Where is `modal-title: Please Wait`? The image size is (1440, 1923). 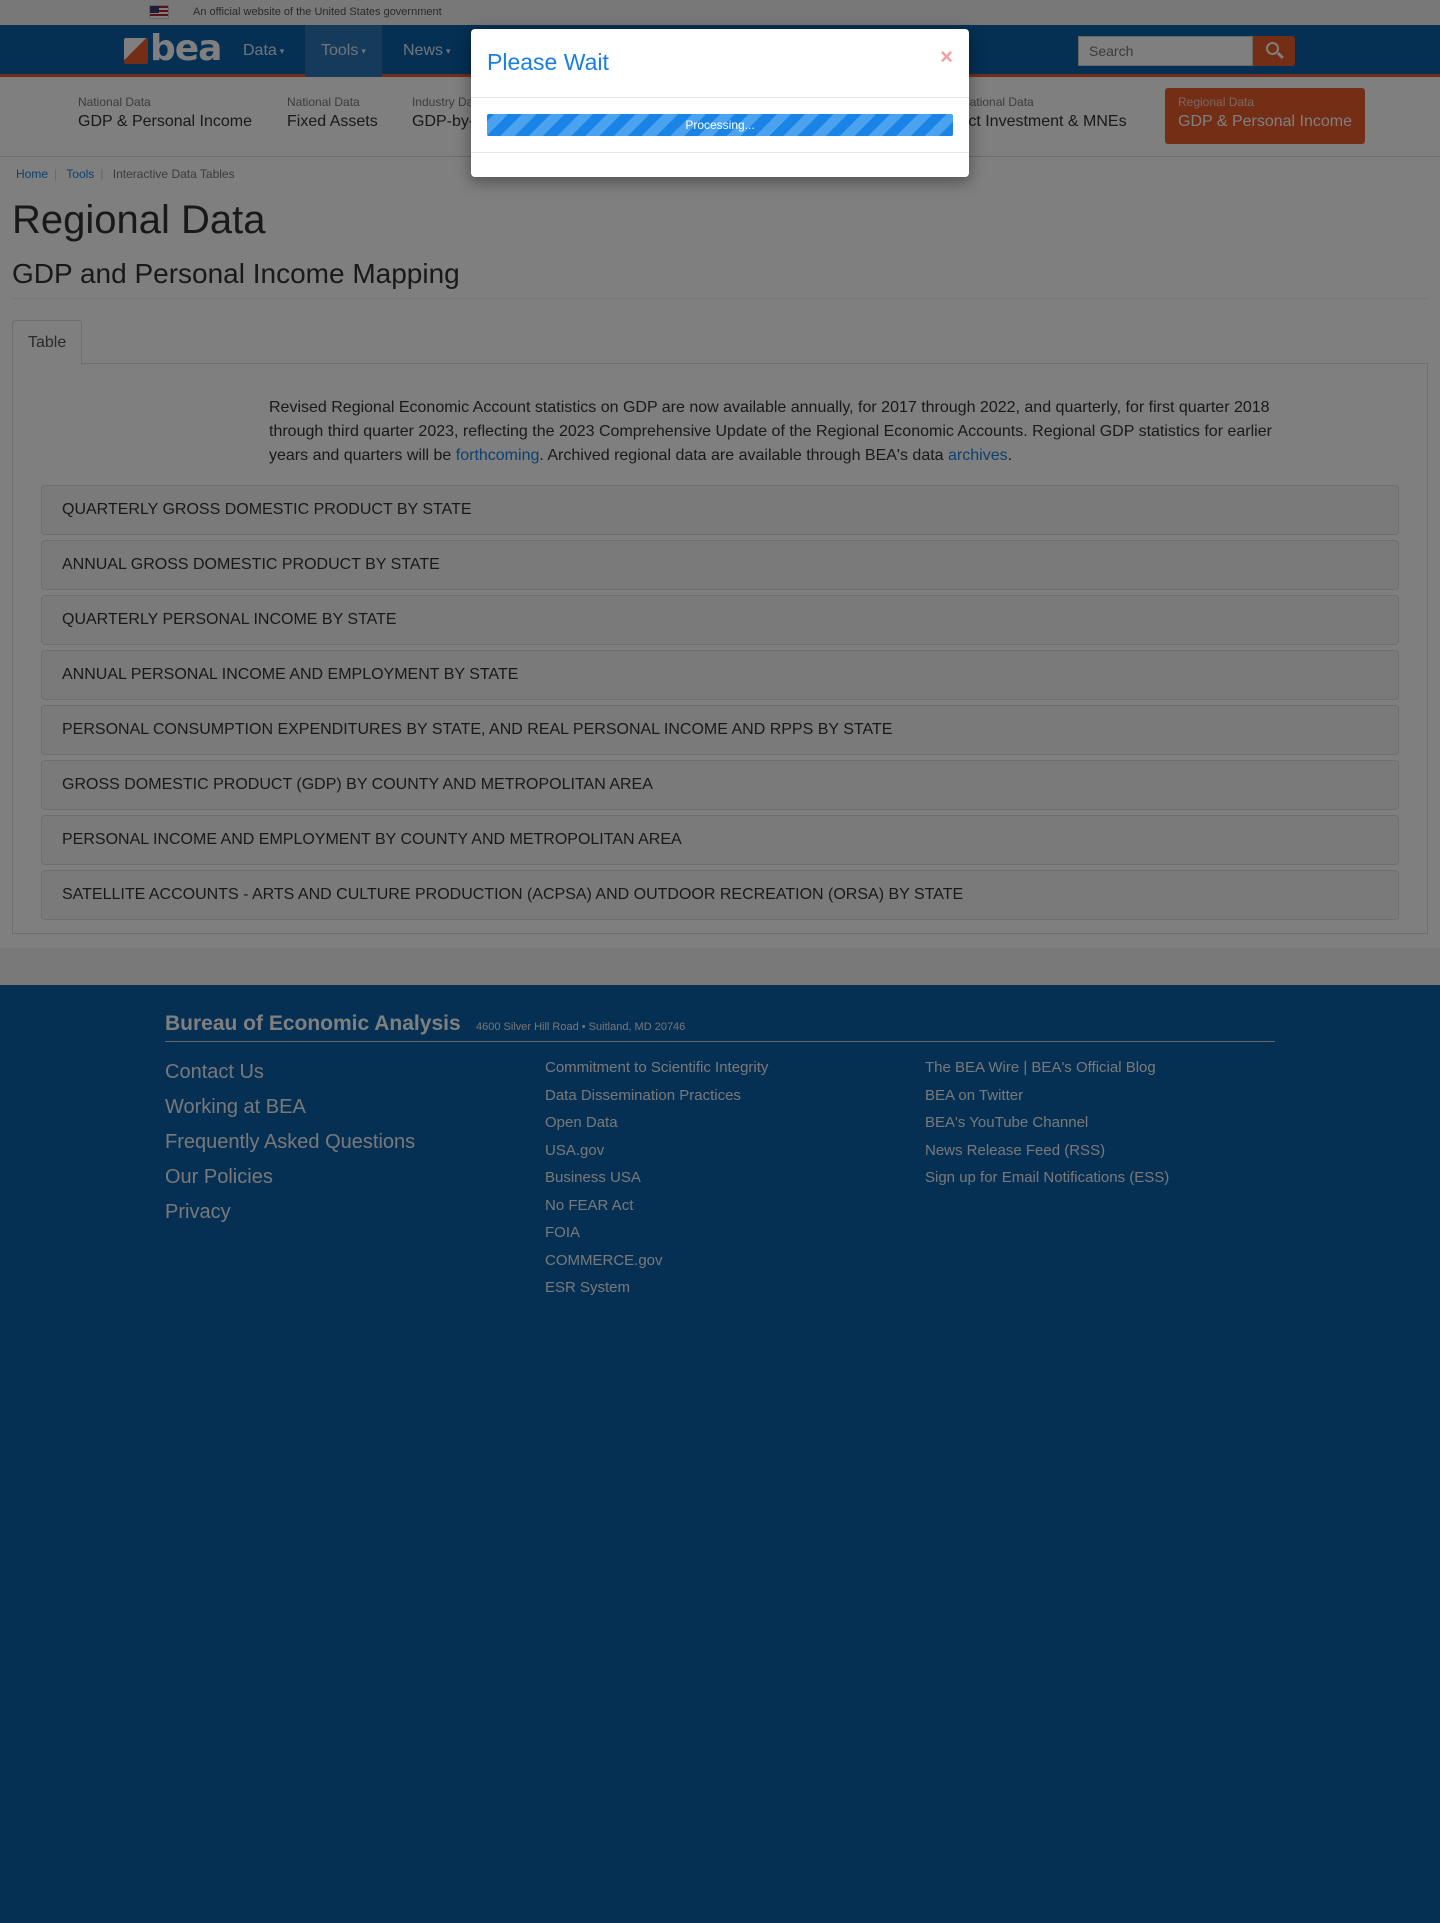
modal-title: Please Wait is located at coordinates (548, 62).